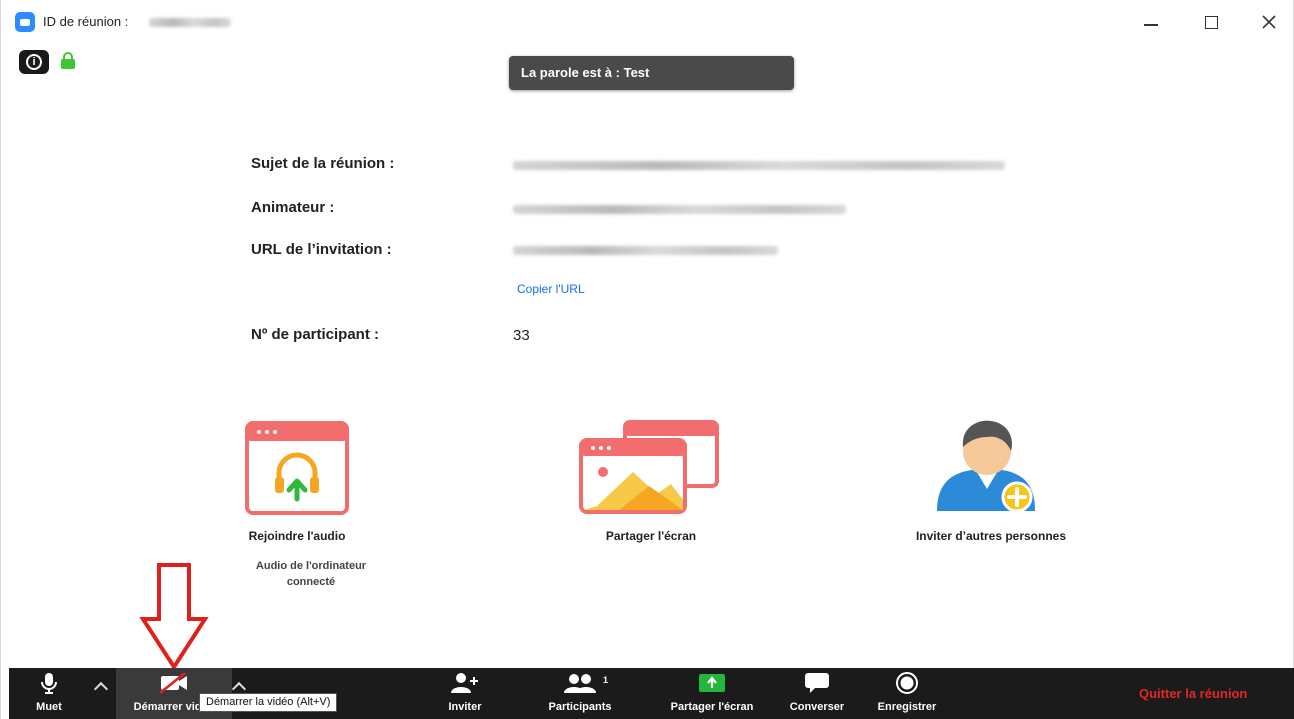 This screenshot has height=719, width=1294. What do you see at coordinates (679, 209) in the screenshot?
I see `host-value-redacted` at bounding box center [679, 209].